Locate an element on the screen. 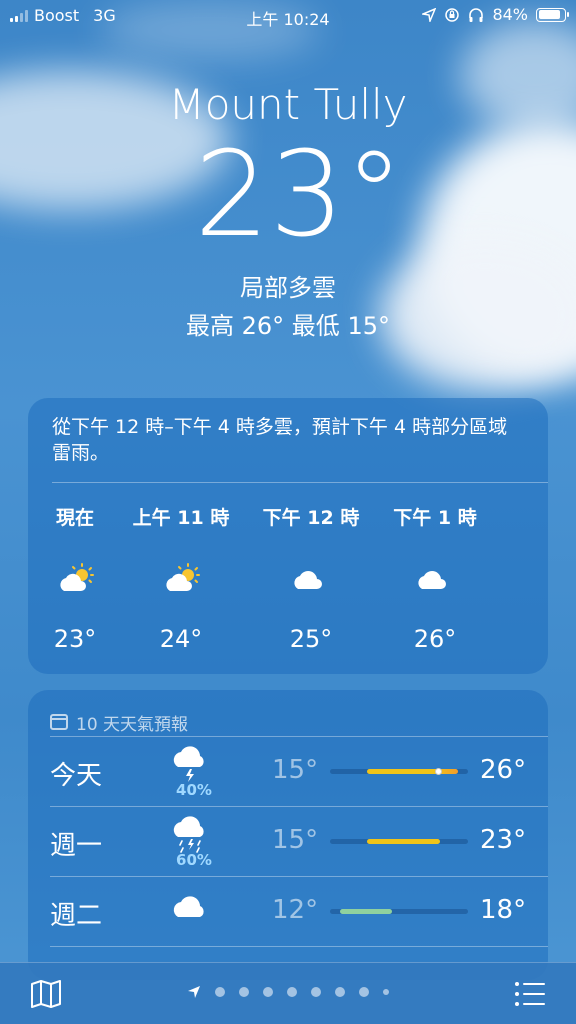 Image resolution: width=576 pixels, height=1024 pixels. ten-day-title: 10 天天氣預報 is located at coordinates (132, 724).